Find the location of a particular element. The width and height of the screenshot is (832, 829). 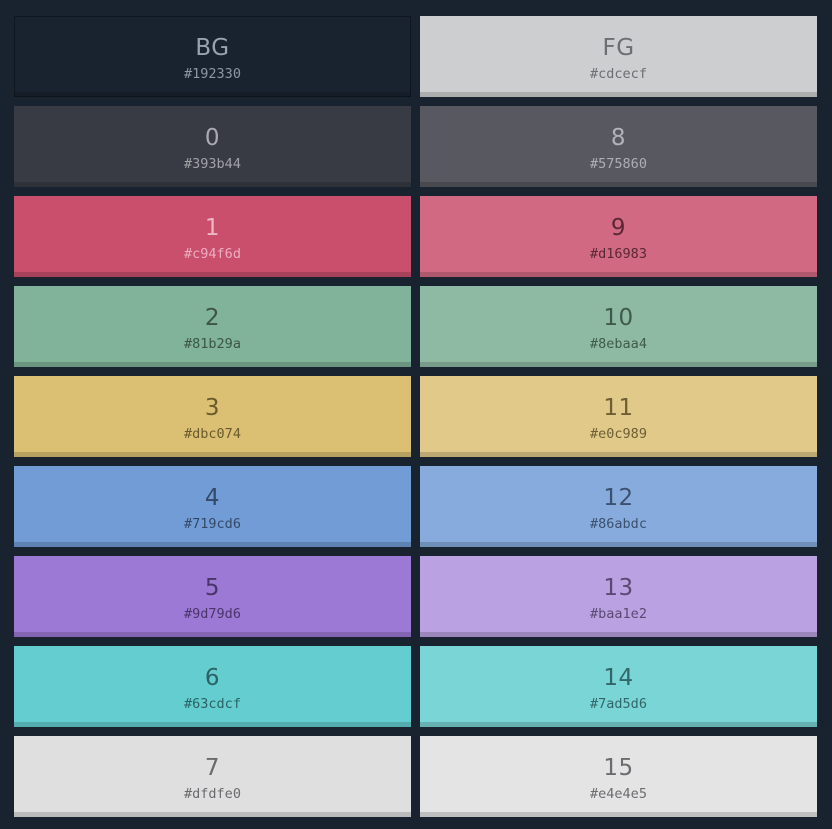

swatch-color-0: 0 #393b44 is located at coordinates (212, 146).